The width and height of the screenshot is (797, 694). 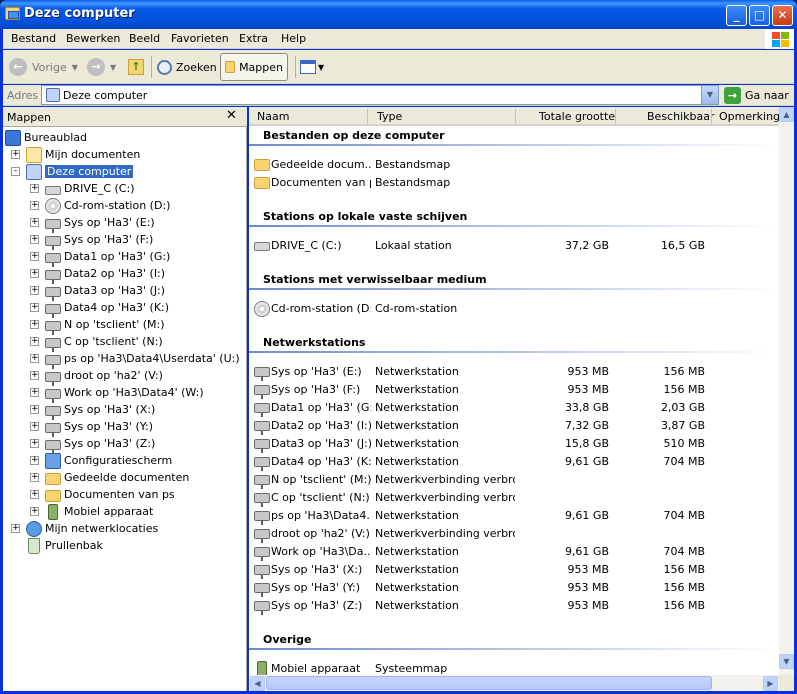 I want to click on title-bar: Deze computer _ □ ✕, so click(x=398, y=14).